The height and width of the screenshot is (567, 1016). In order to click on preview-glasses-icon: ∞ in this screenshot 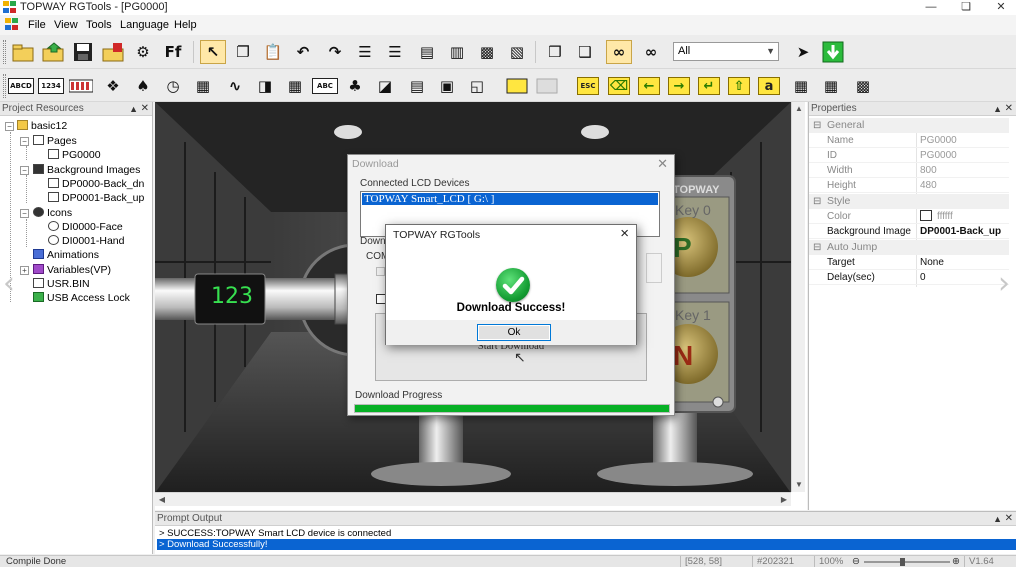, I will do `click(619, 52)`.